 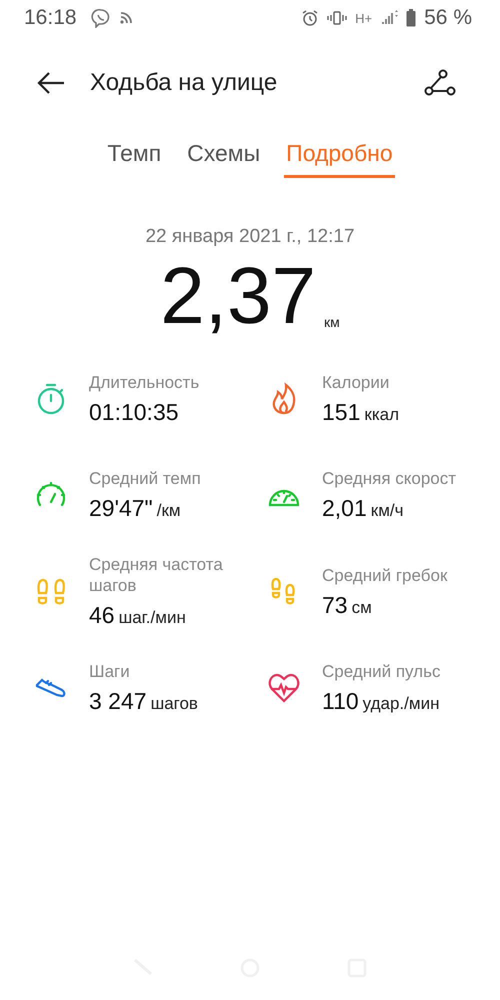 I want to click on battery-icon, so click(x=411, y=18).